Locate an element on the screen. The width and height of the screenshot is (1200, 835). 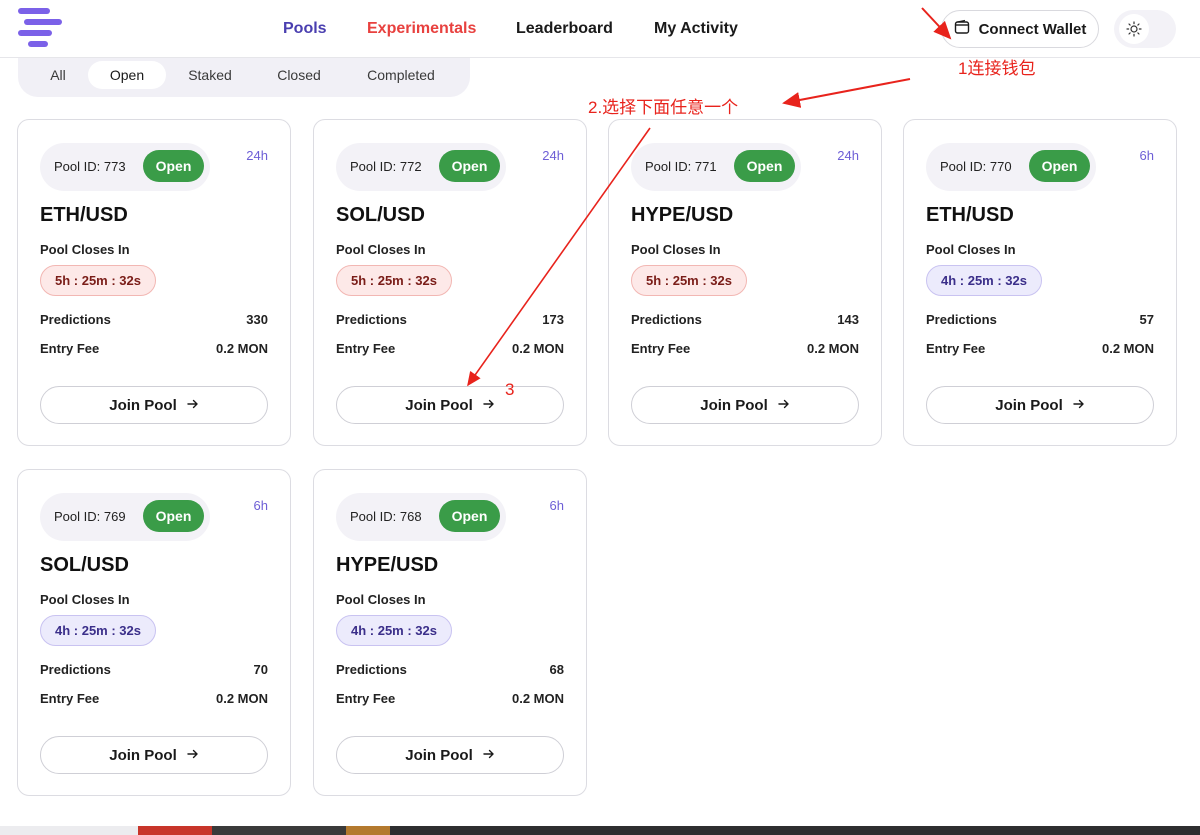
connect-wallet-label: Connect Wallet is located at coordinates (1032, 29).